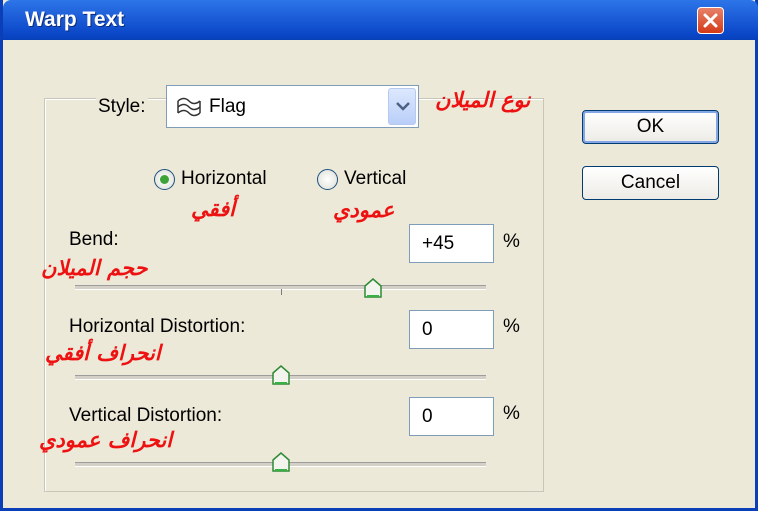  I want to click on vertical-distortion-label: Vertical Distortion:, so click(146, 415).